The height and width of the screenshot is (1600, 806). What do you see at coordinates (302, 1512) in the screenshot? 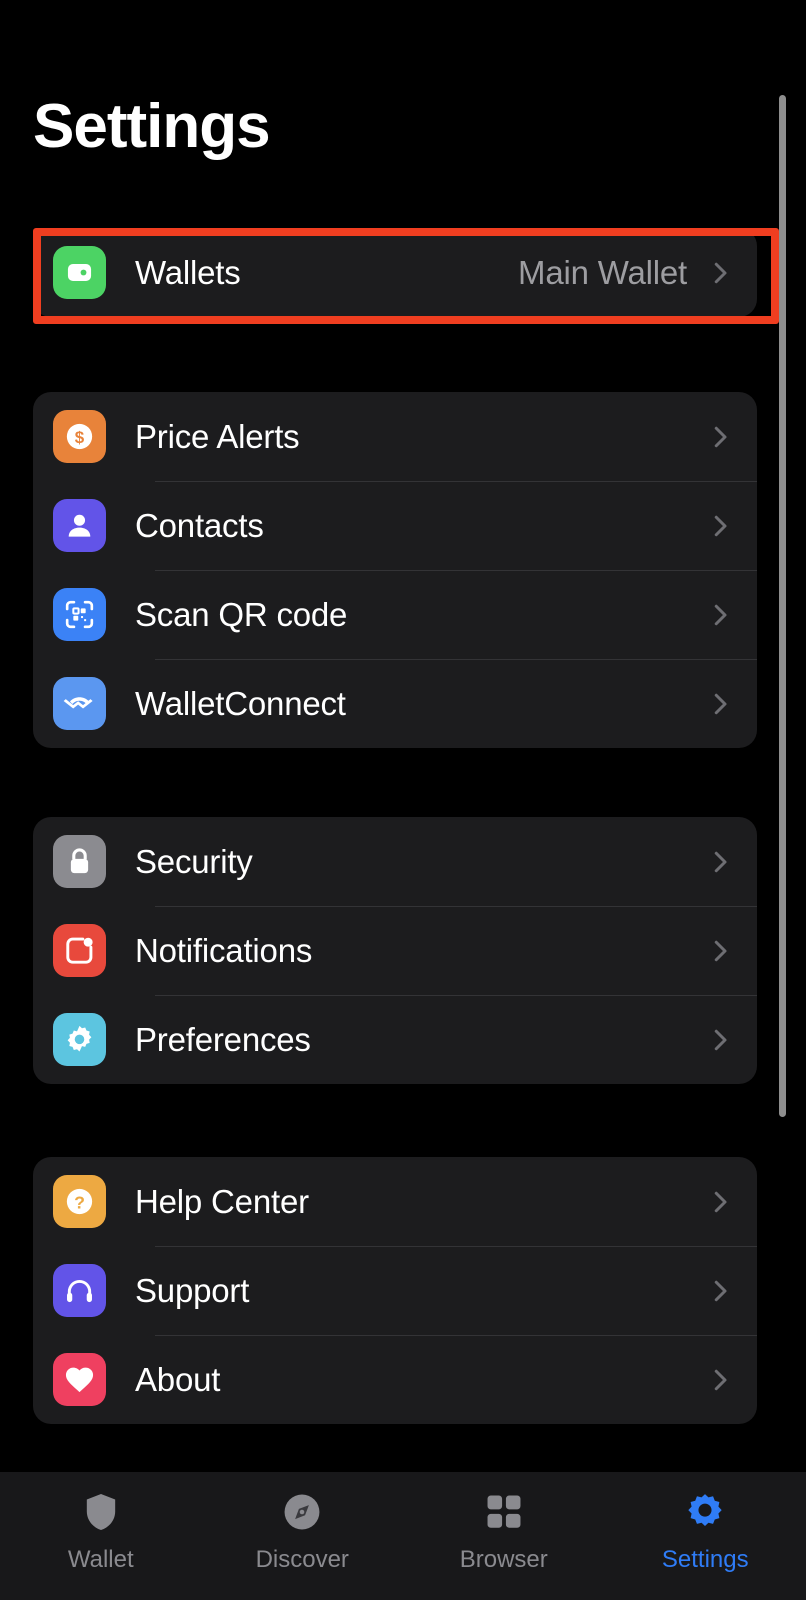
I see `compass-icon` at bounding box center [302, 1512].